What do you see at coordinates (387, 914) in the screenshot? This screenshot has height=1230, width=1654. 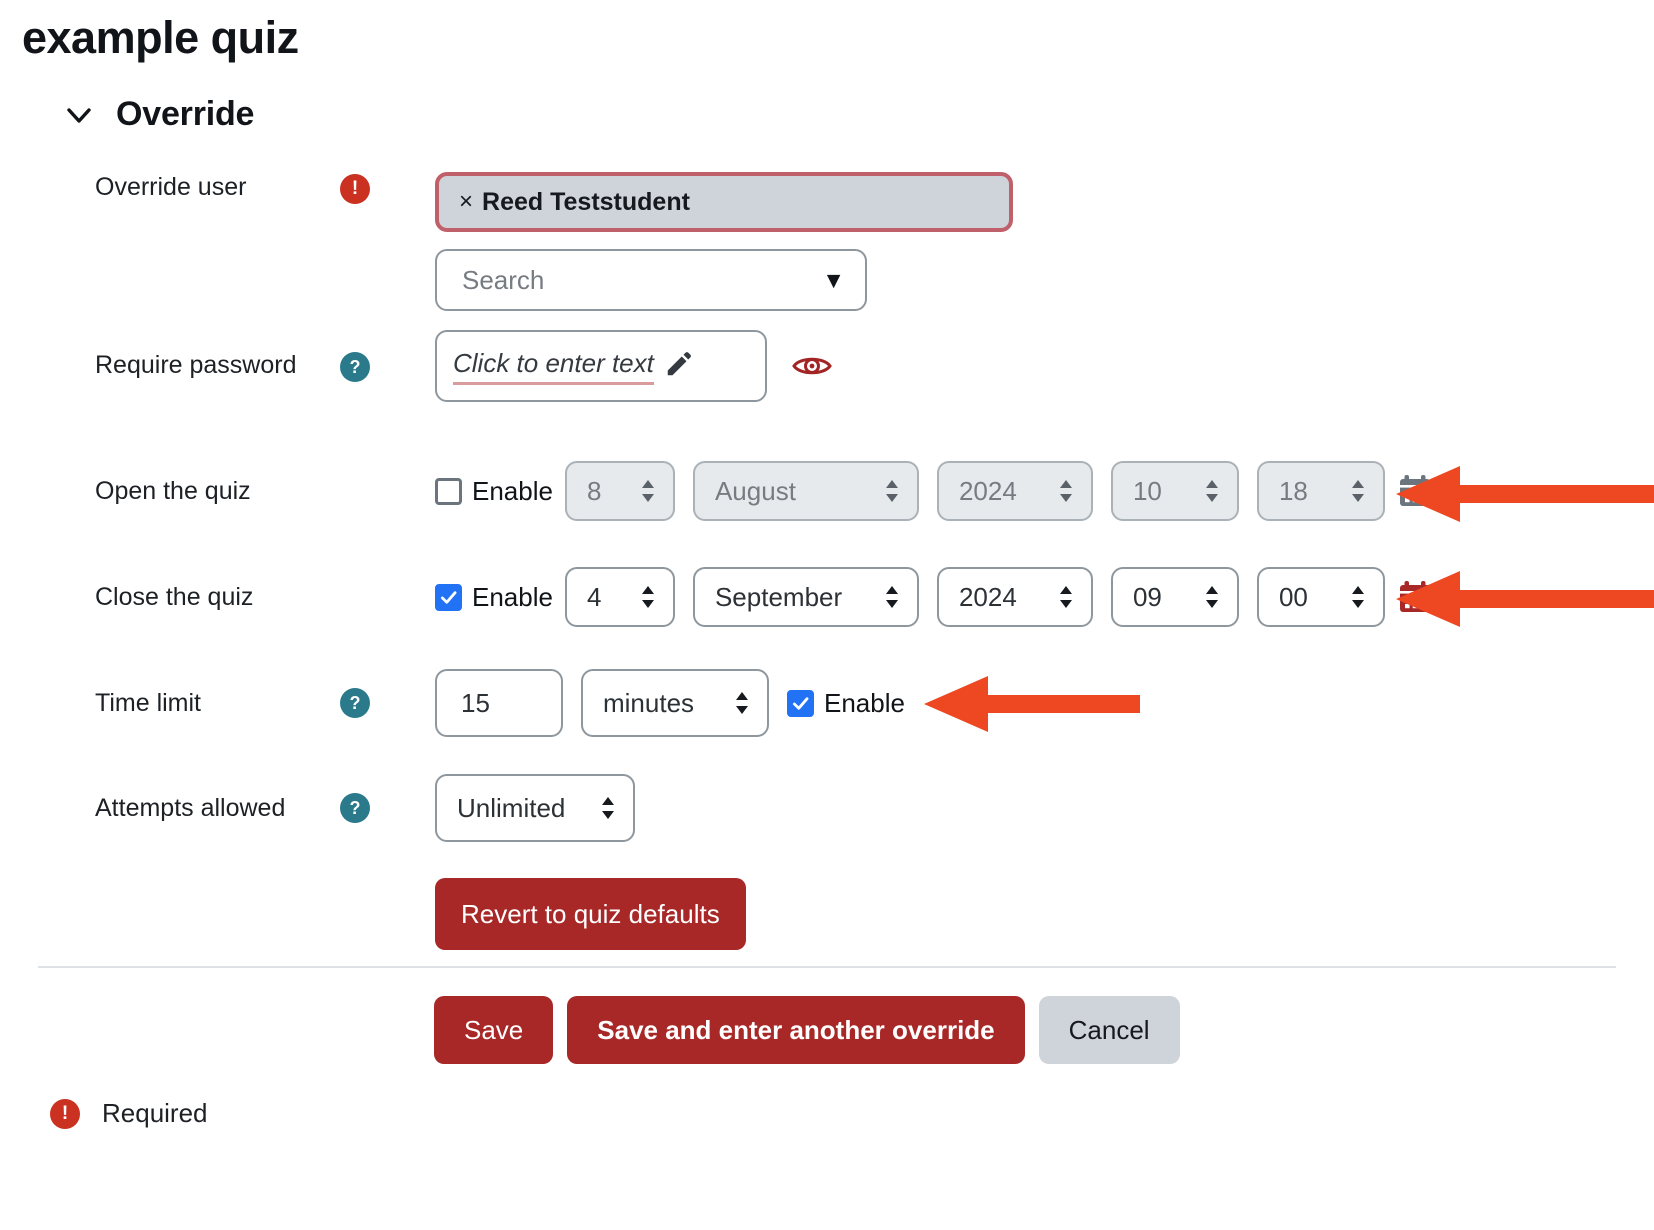 I see `revert-help-spacer` at bounding box center [387, 914].